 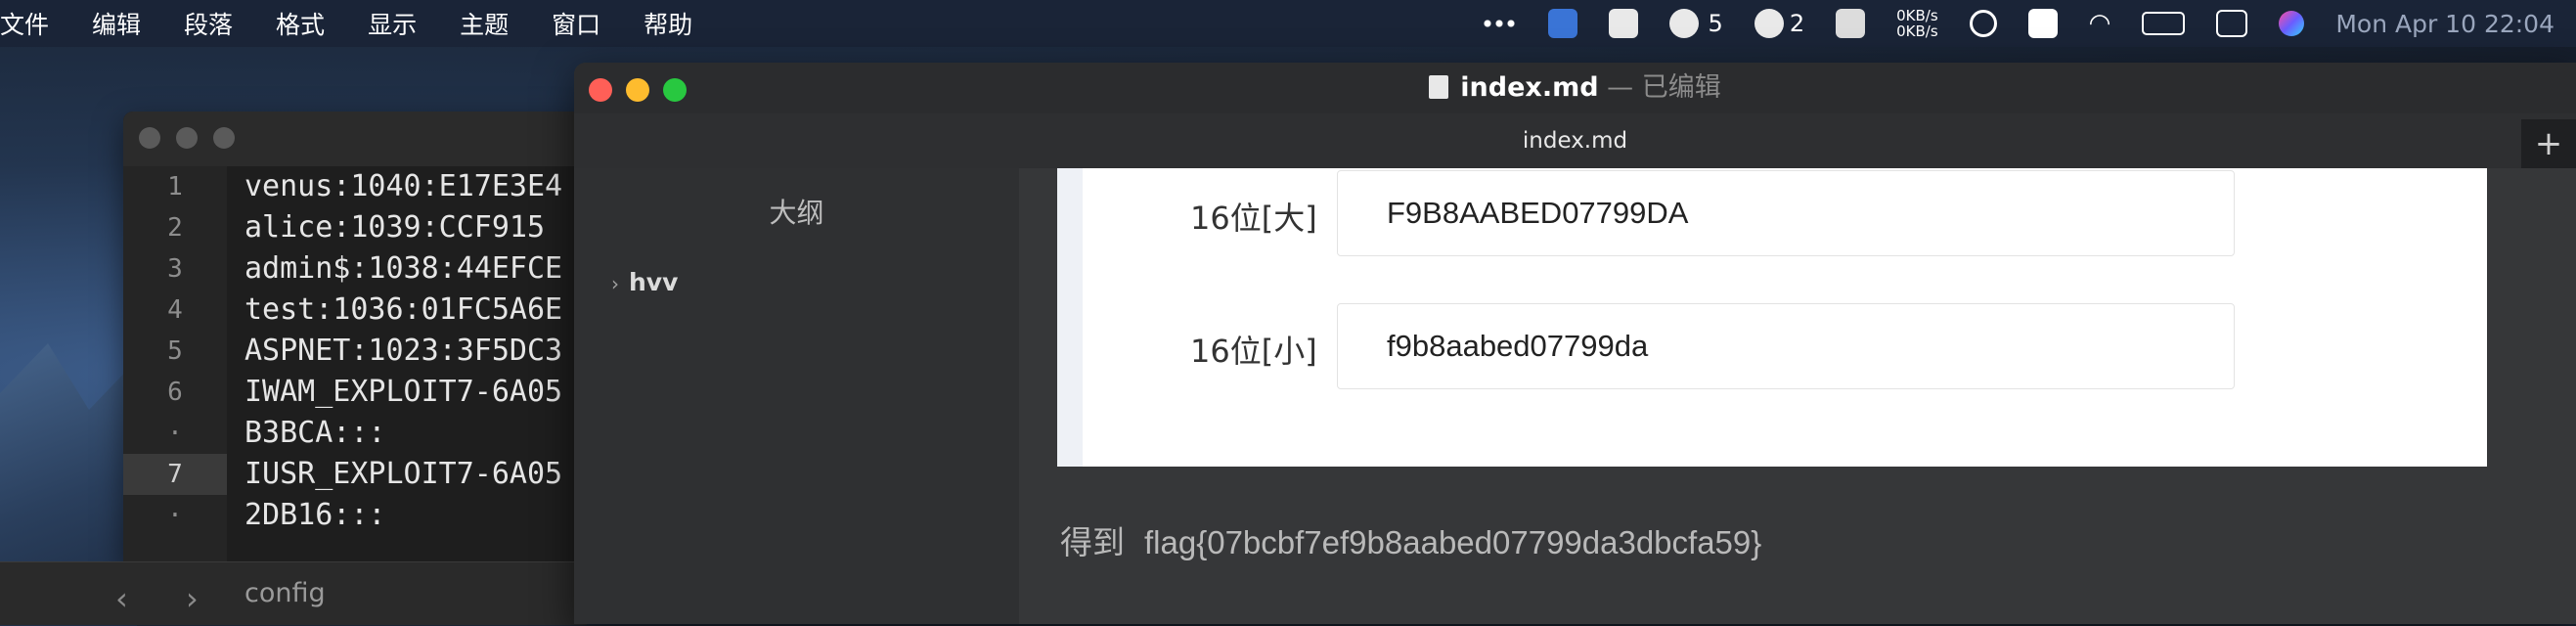 I want to click on zoom-icon, so click(x=224, y=138).